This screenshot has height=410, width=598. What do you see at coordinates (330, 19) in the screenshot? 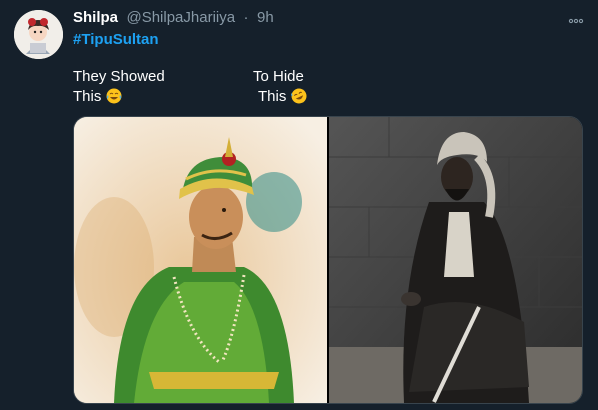
I see `tweet-header: Shilpa @ShilpaJhariiya · 9h` at bounding box center [330, 19].